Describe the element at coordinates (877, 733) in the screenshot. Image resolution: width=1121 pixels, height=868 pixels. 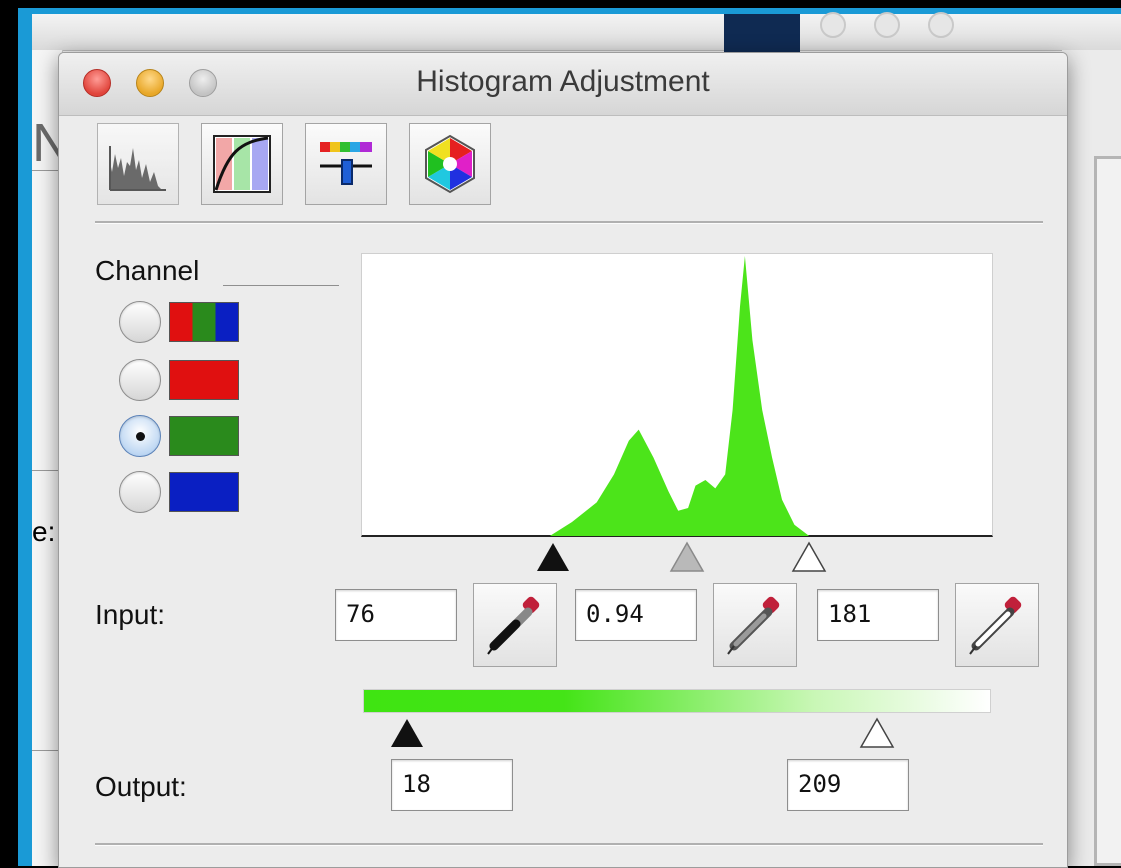
I see `output-white-point-slider` at that location.